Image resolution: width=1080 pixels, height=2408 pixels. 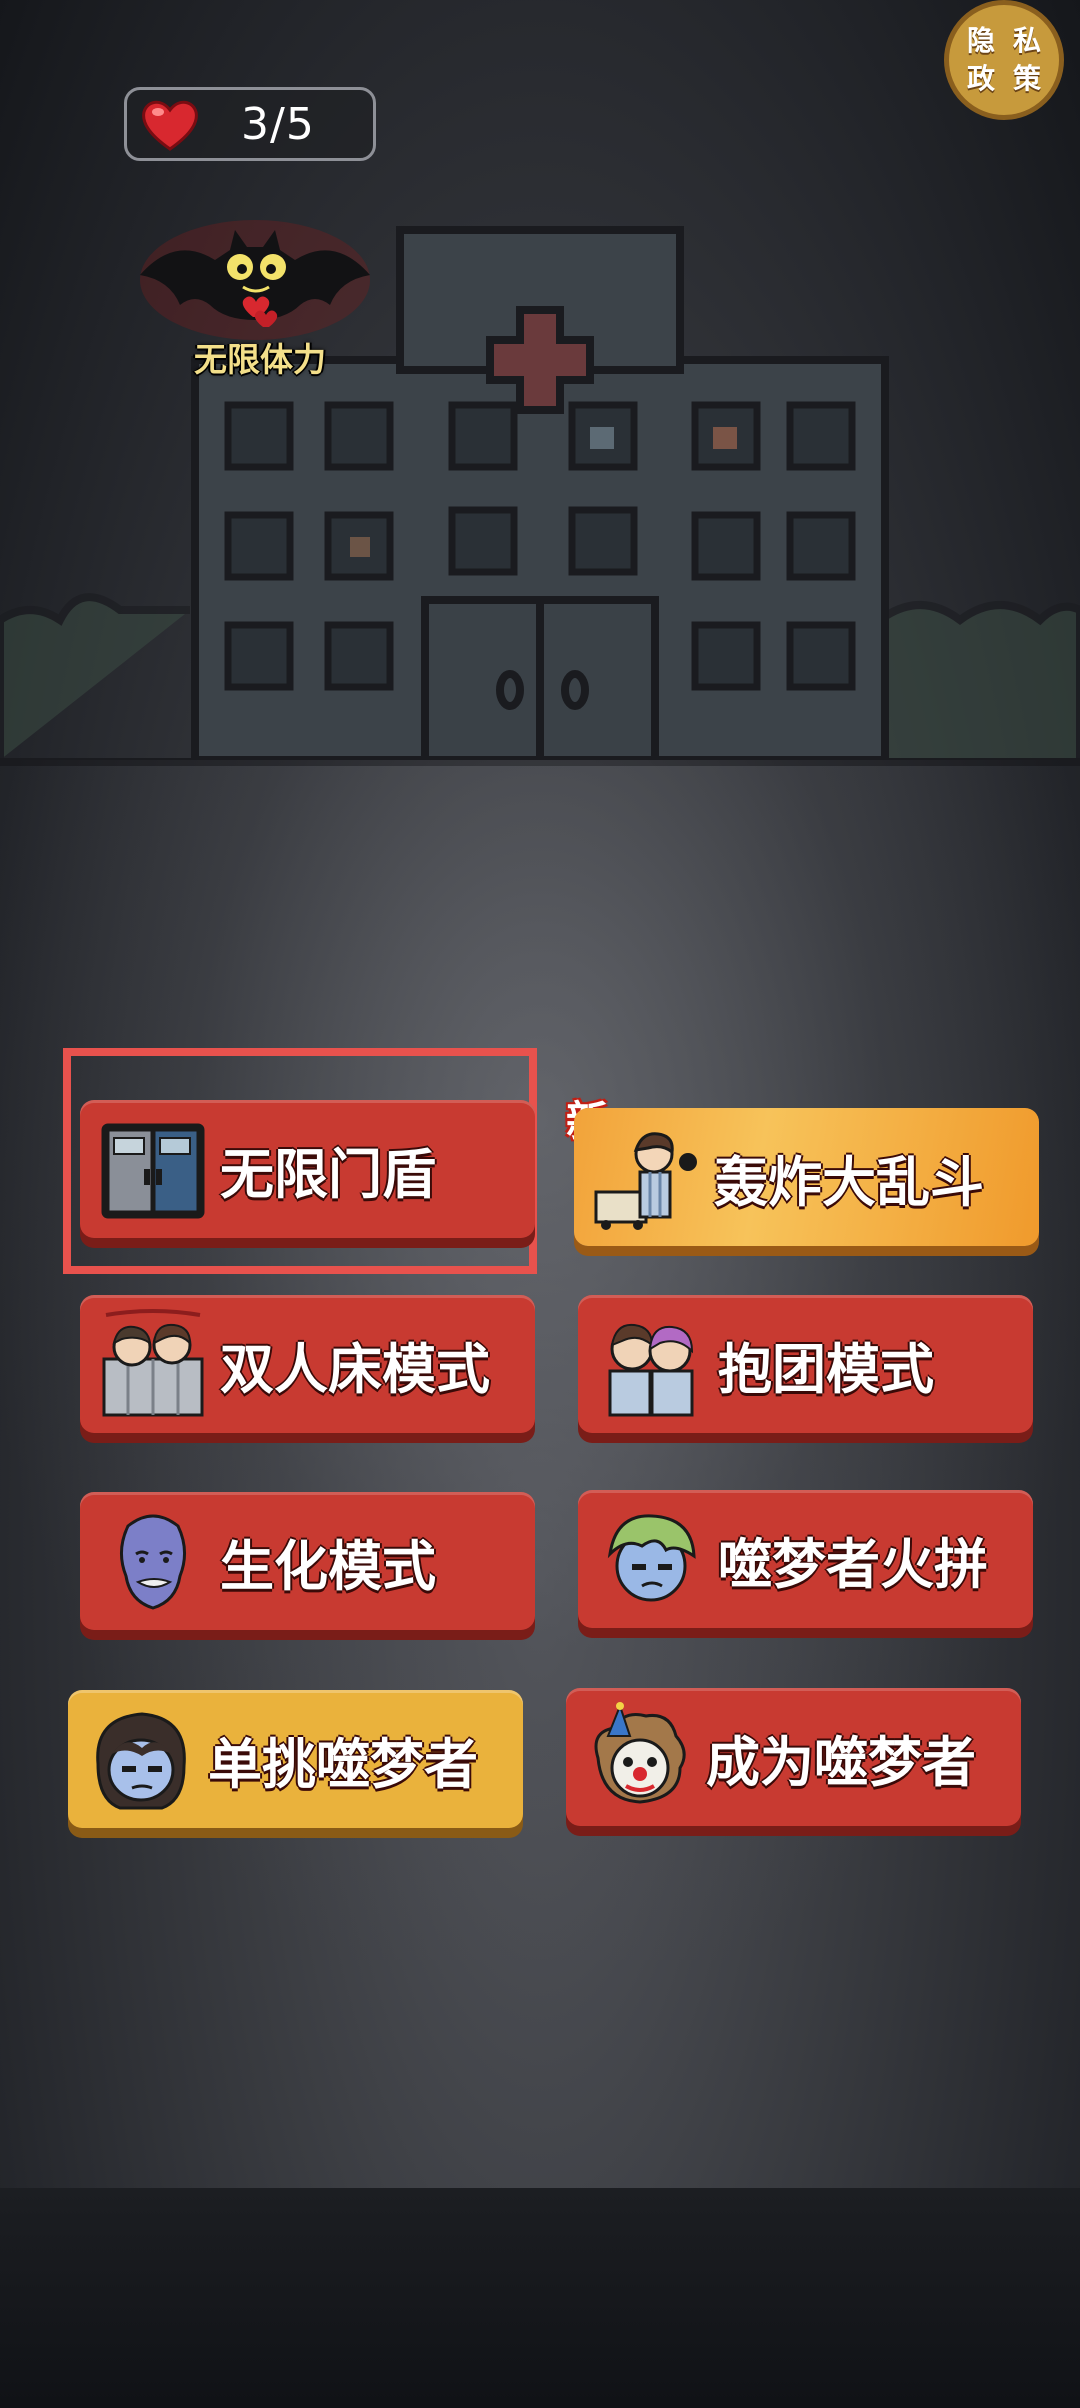 What do you see at coordinates (841, 1762) in the screenshot?
I see `mode-label: 成为噬梦者` at bounding box center [841, 1762].